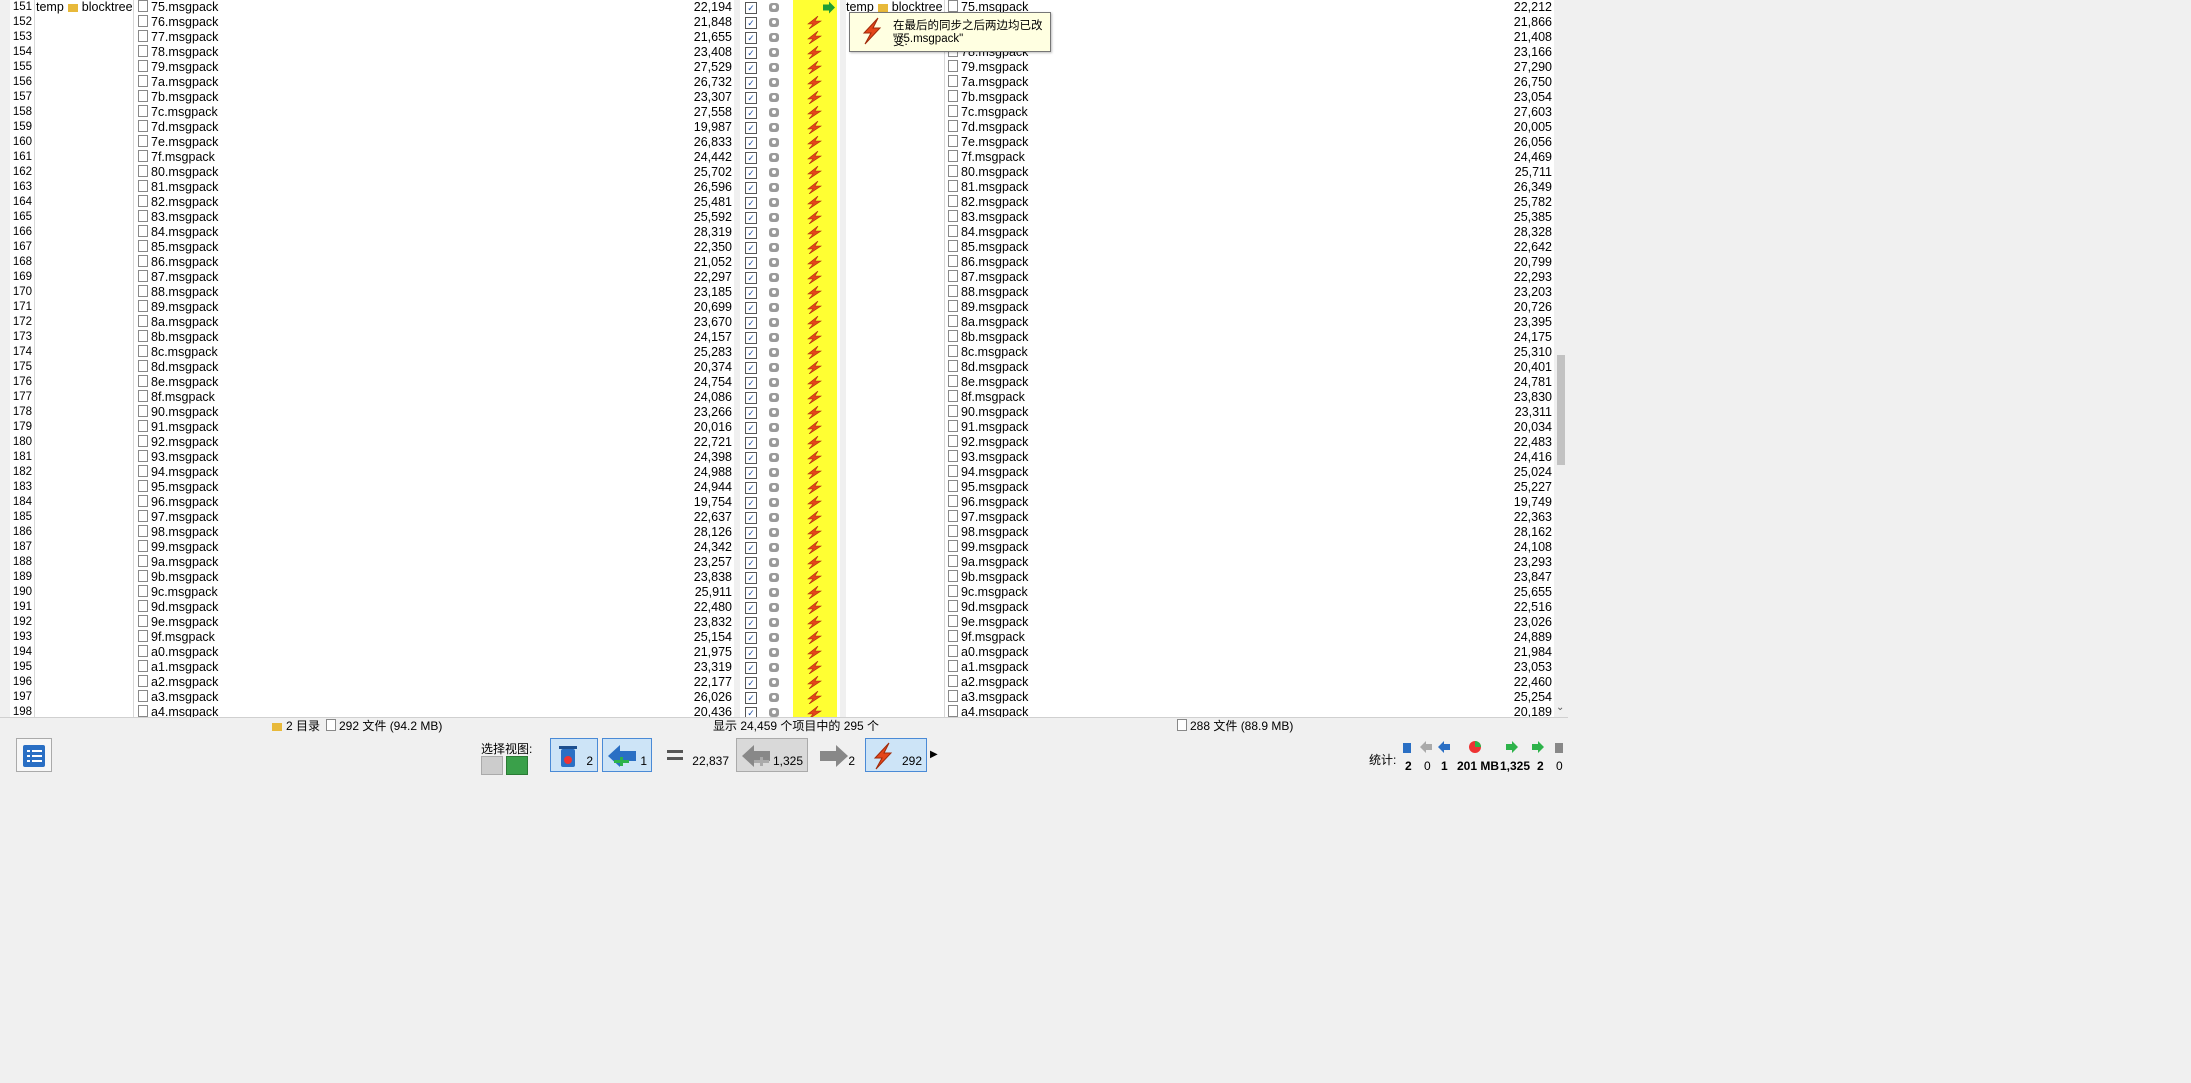 The height and width of the screenshot is (1083, 2191). Describe the element at coordinates (1200, 367) in the screenshot. I see `table-row: 8d.msgpack 20,401` at that location.